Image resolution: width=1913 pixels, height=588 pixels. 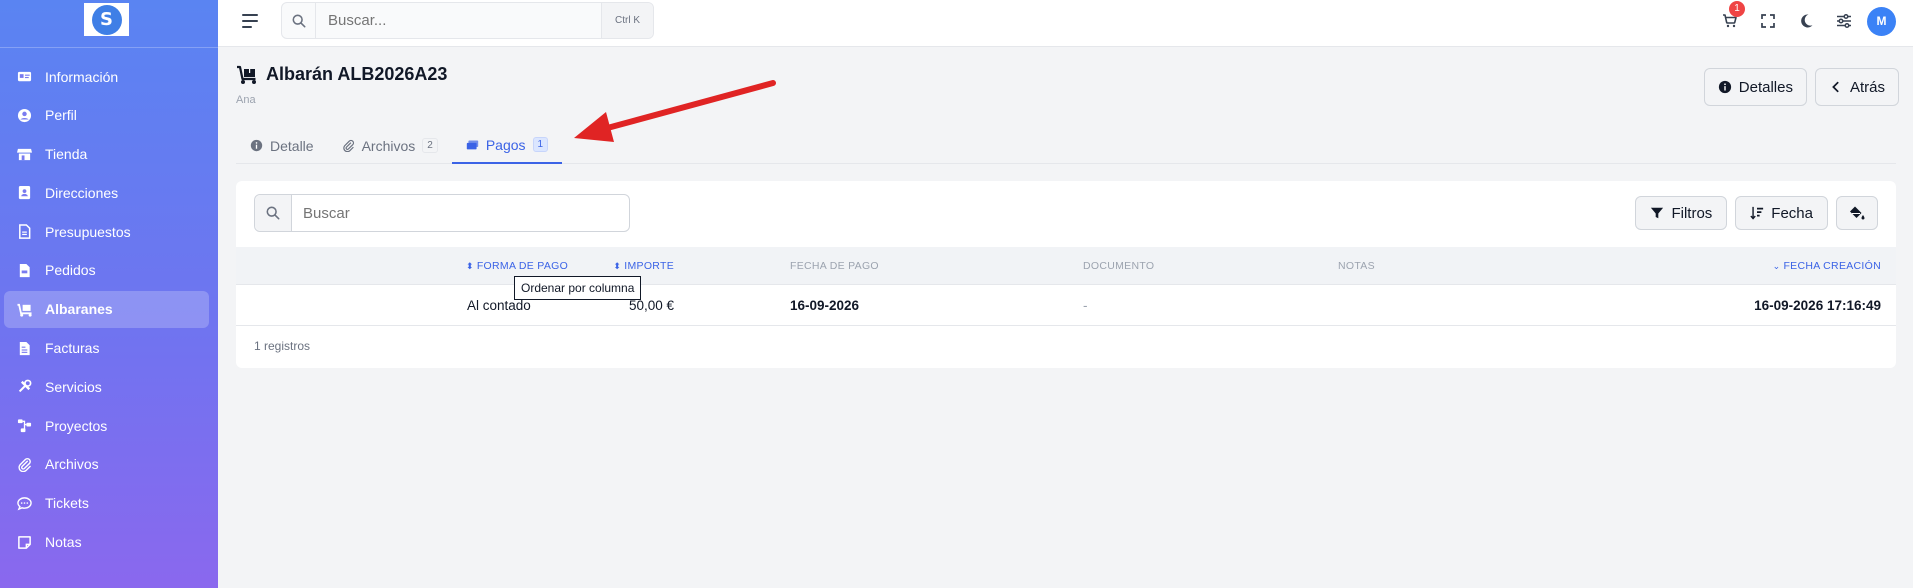 What do you see at coordinates (106, 464) in the screenshot?
I see `sidebar-item-archivos: Archivos` at bounding box center [106, 464].